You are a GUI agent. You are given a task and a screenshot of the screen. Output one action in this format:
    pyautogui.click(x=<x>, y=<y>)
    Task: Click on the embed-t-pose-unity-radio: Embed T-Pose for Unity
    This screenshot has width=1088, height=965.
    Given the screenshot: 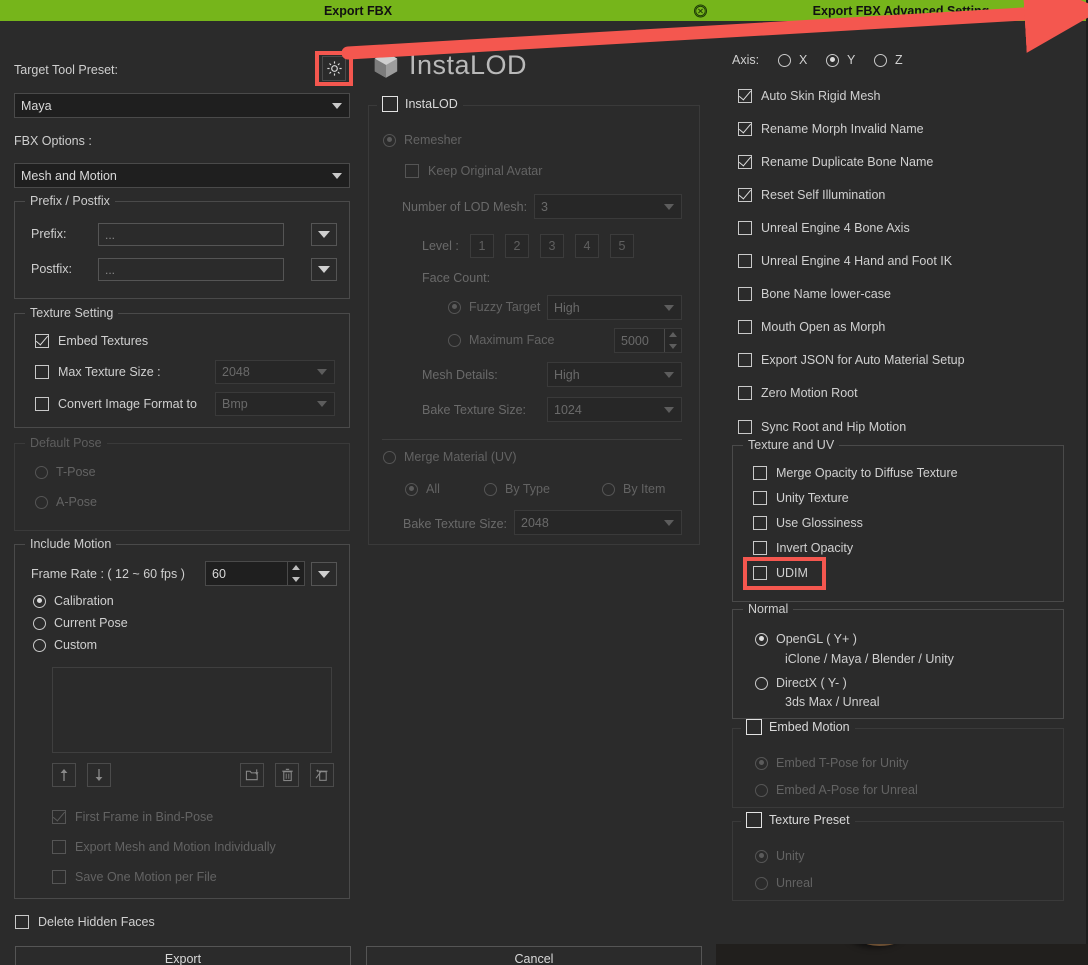 What is the action you would take?
    pyautogui.click(x=831, y=763)
    